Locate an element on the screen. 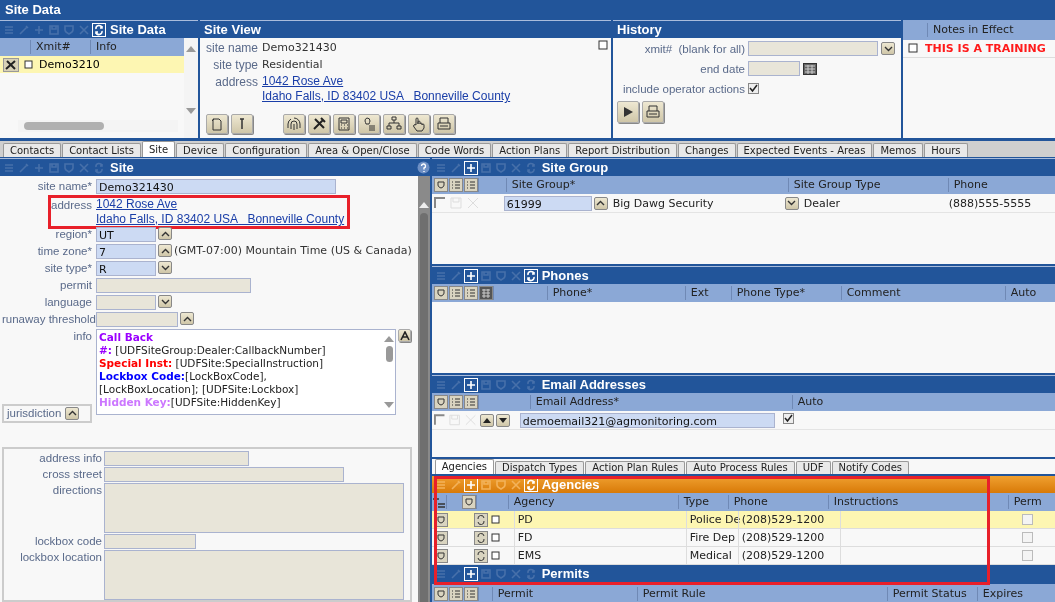 Image resolution: width=1055 pixels, height=602 pixels. date-field is located at coordinates (774, 68).